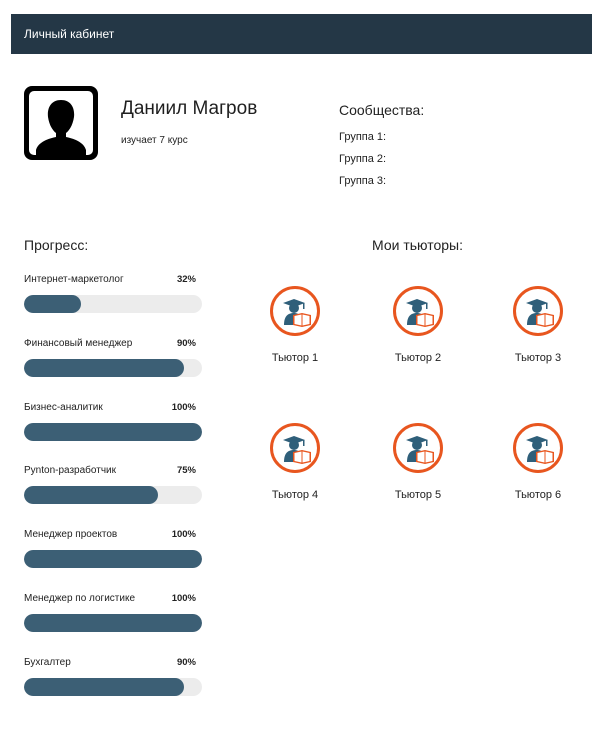 Image resolution: width=602 pixels, height=739 pixels. Describe the element at coordinates (70, 470) in the screenshot. I see `progress-label: Pynton-разработчик` at that location.